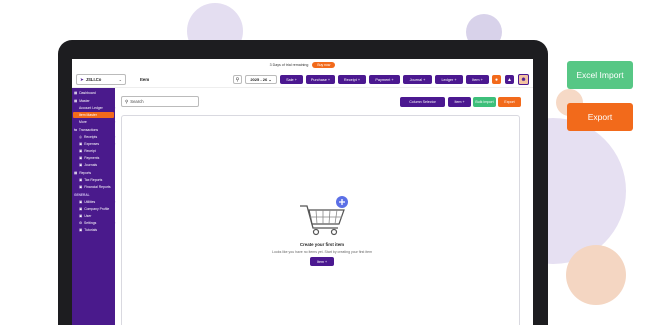 Image resolution: width=647 pixels, height=325 pixels. What do you see at coordinates (93, 79) in the screenshot?
I see `company-name: JSLI.Co` at bounding box center [93, 79].